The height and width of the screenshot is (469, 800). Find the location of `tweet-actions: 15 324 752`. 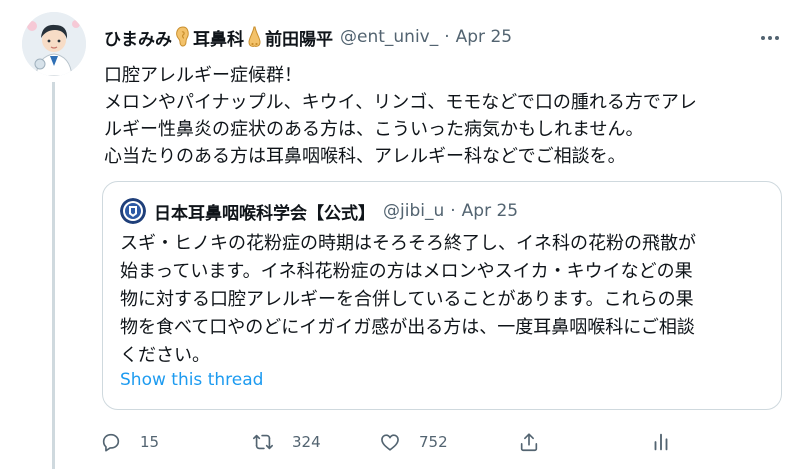

tweet-actions: 15 324 752 is located at coordinates (395, 442).